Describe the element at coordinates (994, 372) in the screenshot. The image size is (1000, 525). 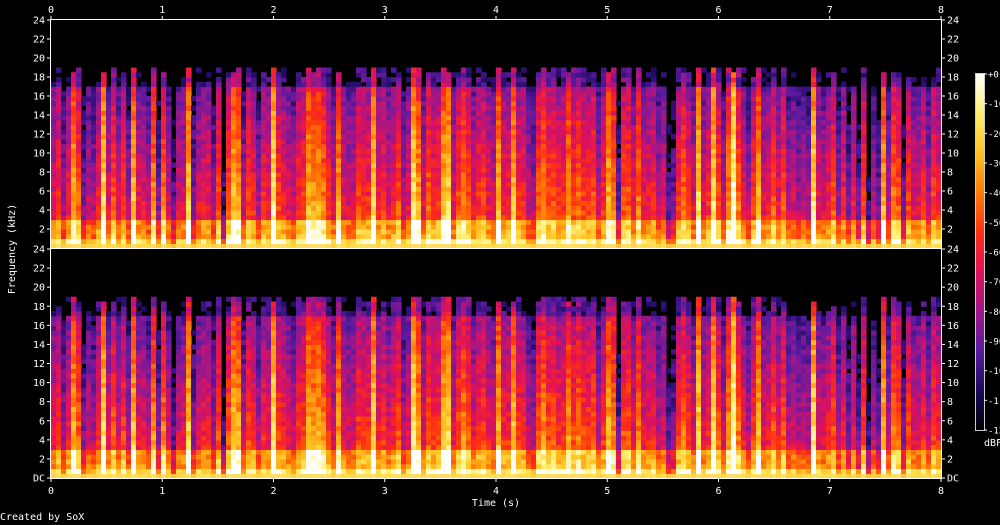
I see `colorbar-tick-label: -100` at that location.